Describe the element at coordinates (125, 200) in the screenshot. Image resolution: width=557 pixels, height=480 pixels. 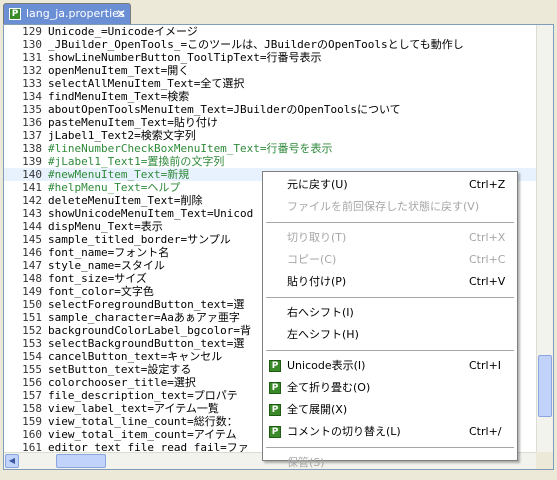
I see `line-text: deleteMenuItem_Text=削除` at that location.